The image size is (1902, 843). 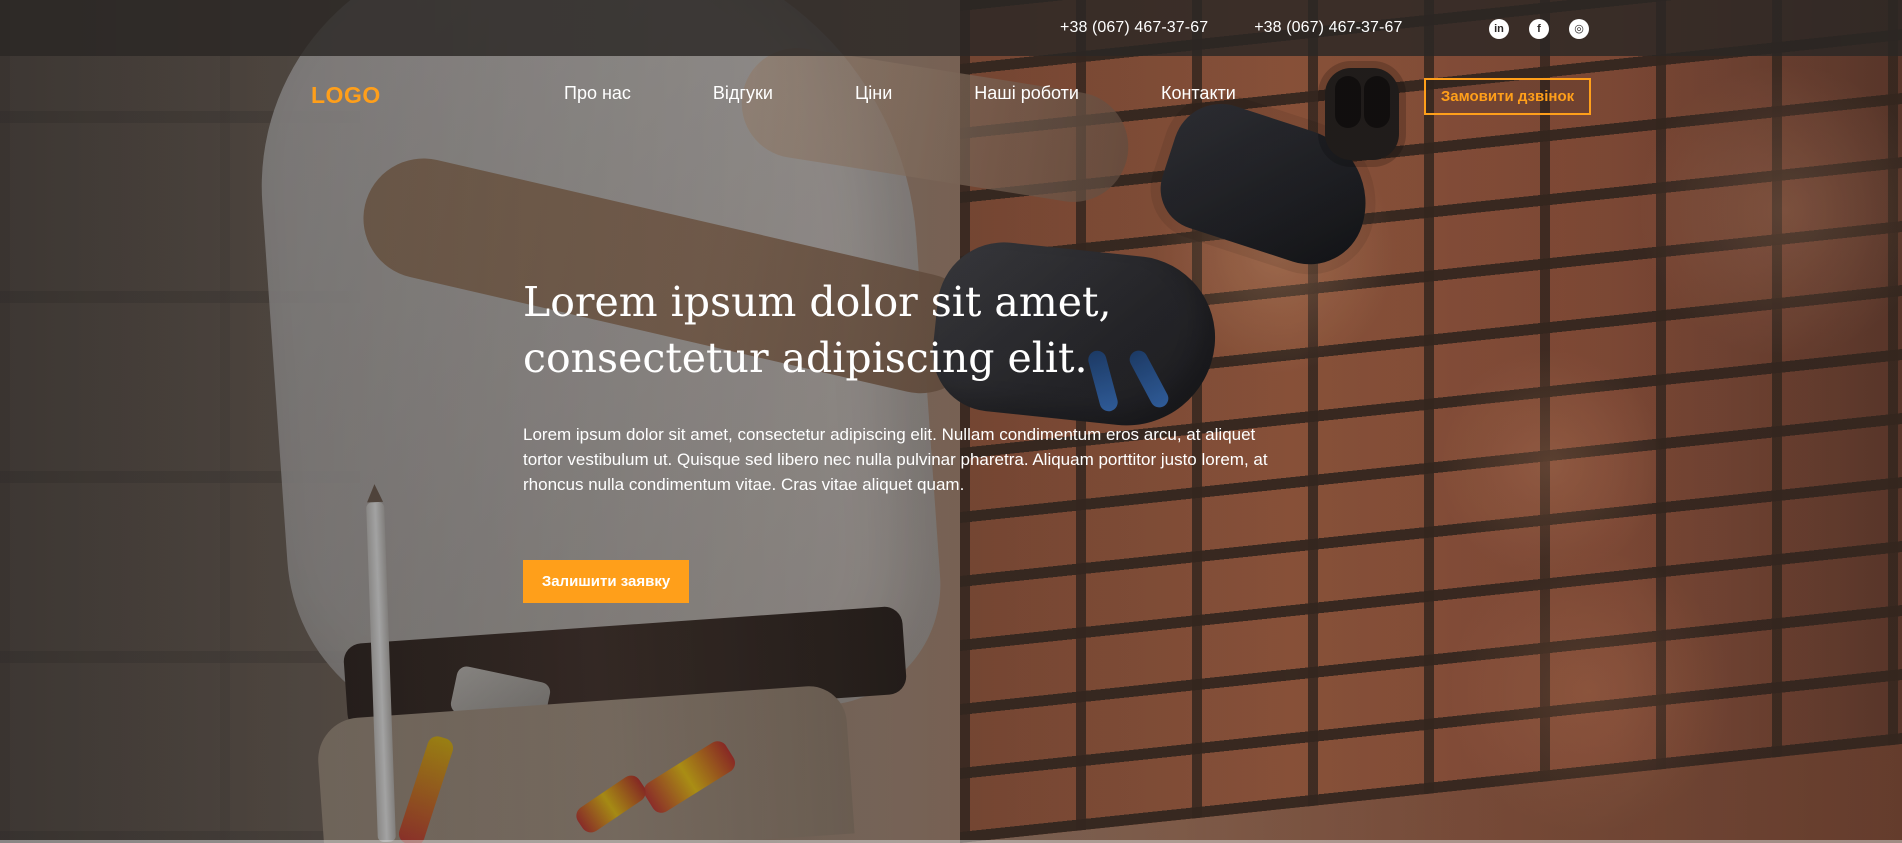 What do you see at coordinates (1134, 28) in the screenshot?
I see `phone-number-primary: +38 (067) 467-37-67` at bounding box center [1134, 28].